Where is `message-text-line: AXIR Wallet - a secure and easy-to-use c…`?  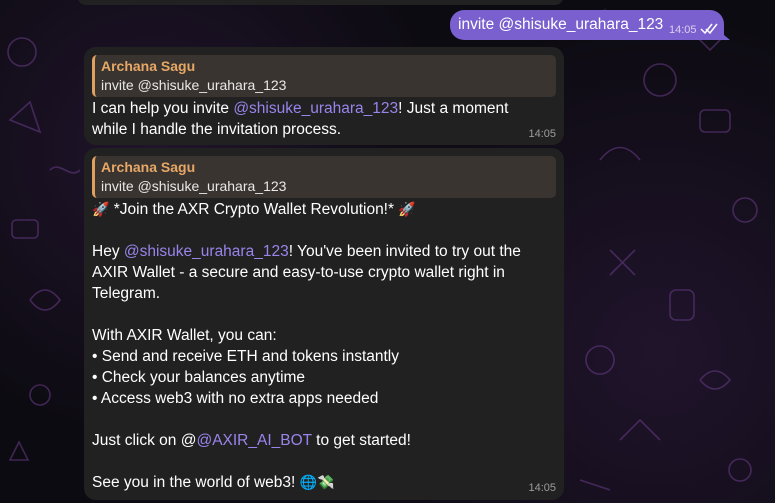 message-text-line: AXIR Wallet - a secure and easy-to-use c… is located at coordinates (298, 272).